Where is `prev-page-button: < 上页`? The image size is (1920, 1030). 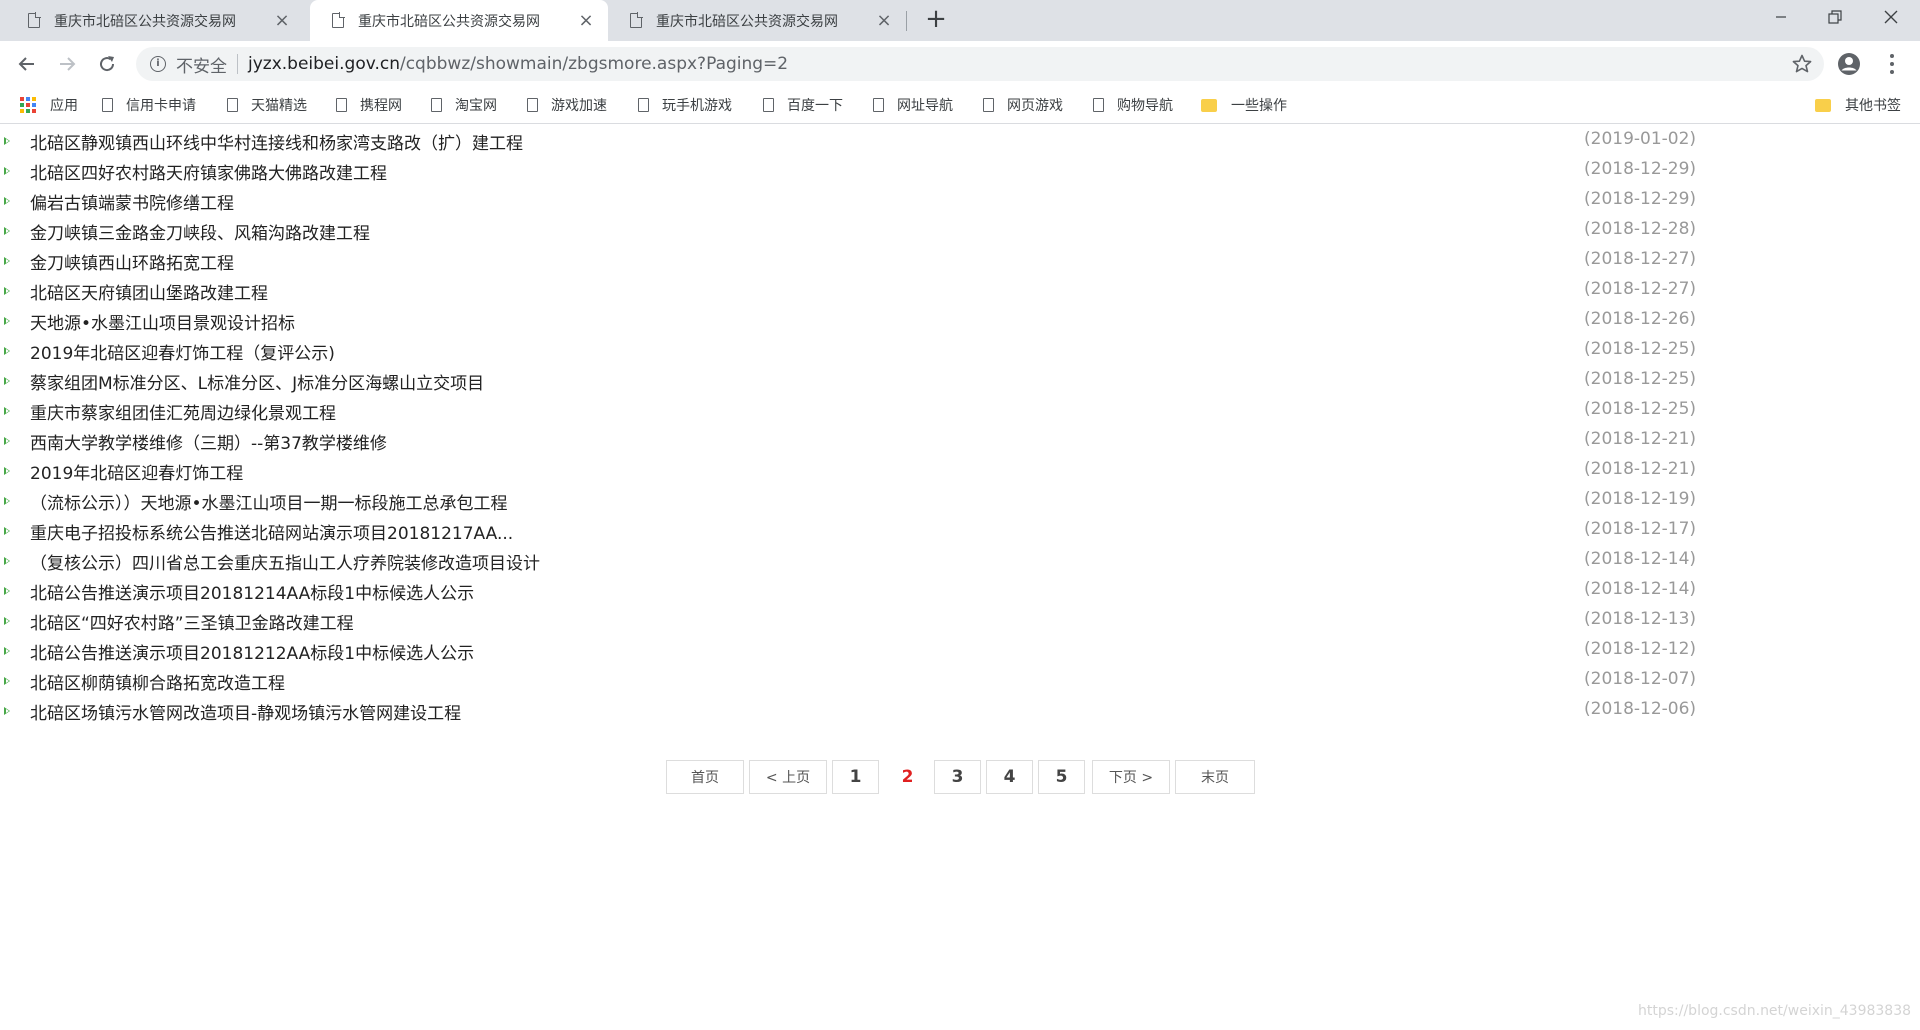
prev-page-button: < 上页 is located at coordinates (788, 777).